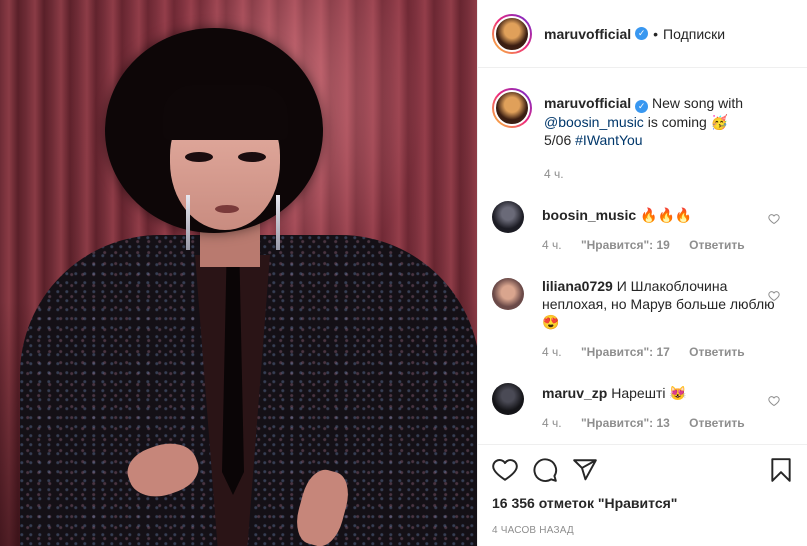 The image size is (807, 546). Describe the element at coordinates (587, 103) in the screenshot. I see `caption-username: maruvofficial` at that location.